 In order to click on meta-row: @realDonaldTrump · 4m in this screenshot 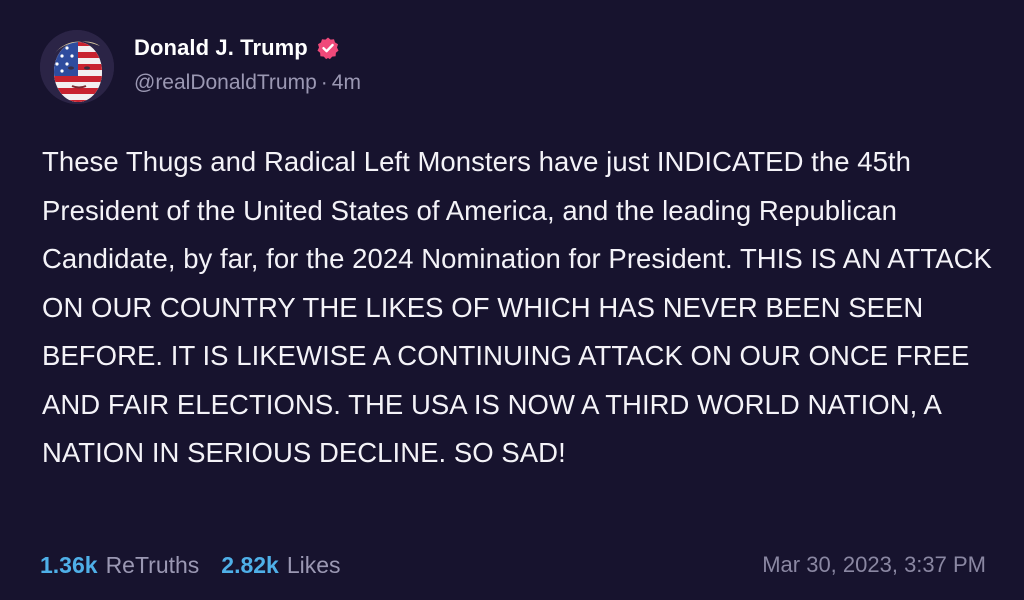, I will do `click(247, 83)`.